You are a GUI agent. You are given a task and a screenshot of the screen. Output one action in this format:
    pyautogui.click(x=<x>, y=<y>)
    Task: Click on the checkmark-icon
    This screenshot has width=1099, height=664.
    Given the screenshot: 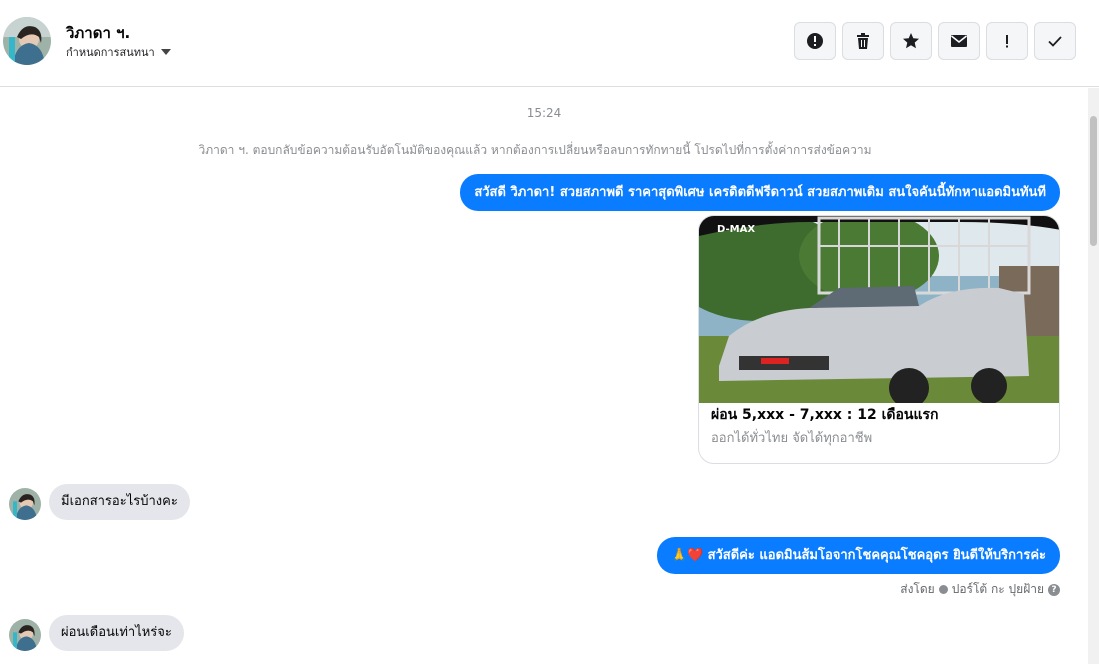 What is the action you would take?
    pyautogui.click(x=1055, y=41)
    